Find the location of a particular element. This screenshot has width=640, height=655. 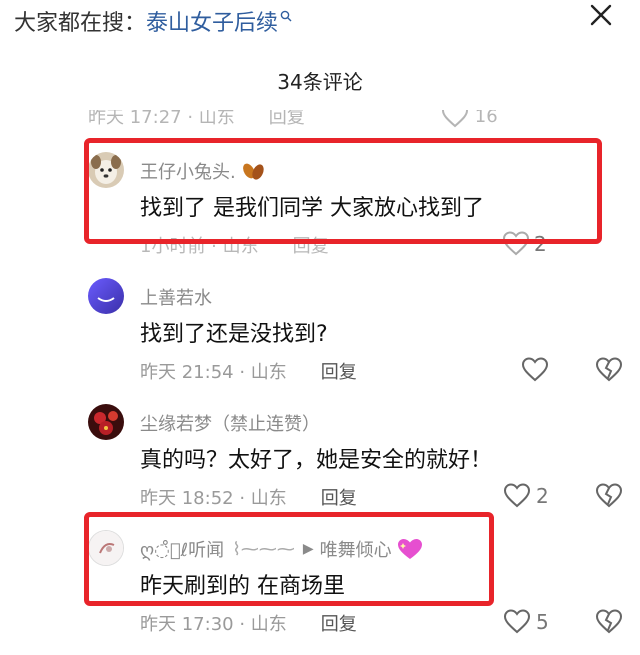

username: 上善若水 is located at coordinates (176, 297).